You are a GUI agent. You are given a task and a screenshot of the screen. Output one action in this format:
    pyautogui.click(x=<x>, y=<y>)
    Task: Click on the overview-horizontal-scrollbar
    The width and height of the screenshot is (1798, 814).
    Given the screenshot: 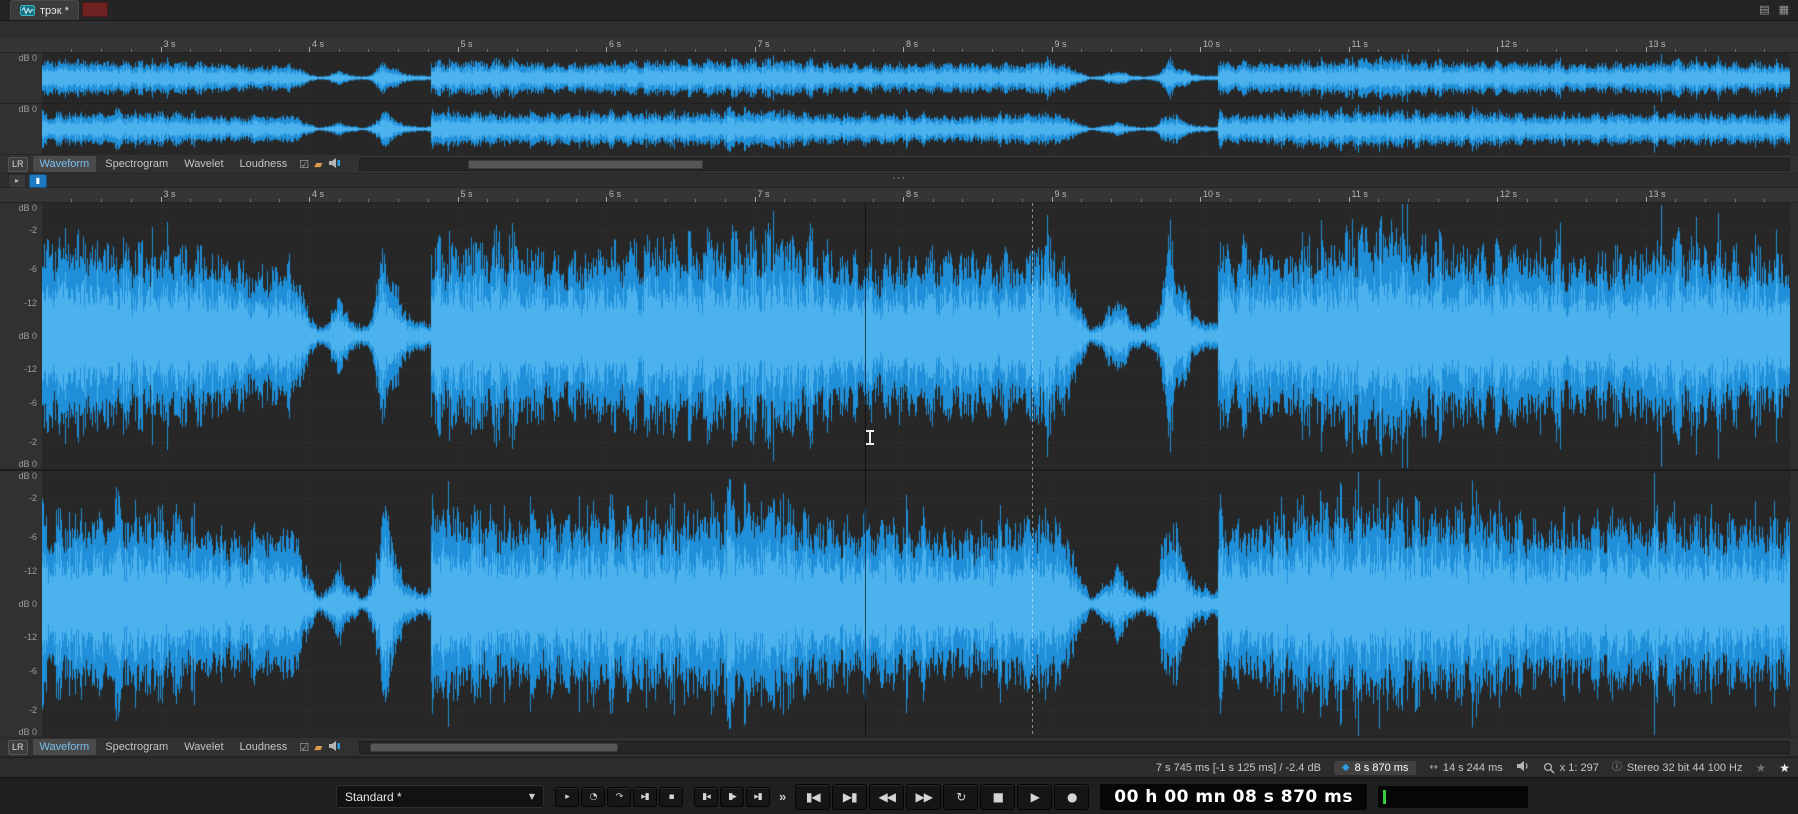 What is the action you would take?
    pyautogui.click(x=1074, y=164)
    